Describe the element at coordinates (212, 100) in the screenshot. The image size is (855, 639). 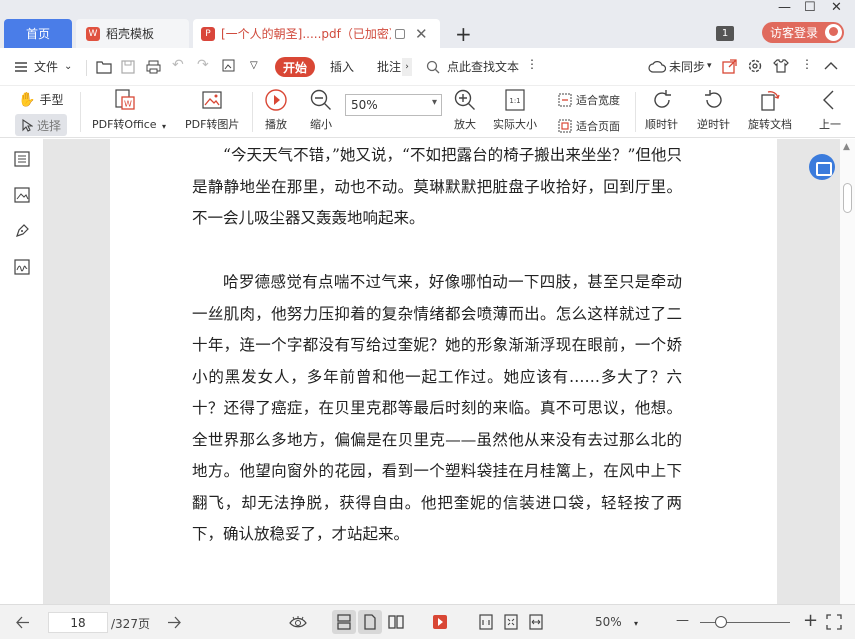
I see `pdf-to-image-icon` at that location.